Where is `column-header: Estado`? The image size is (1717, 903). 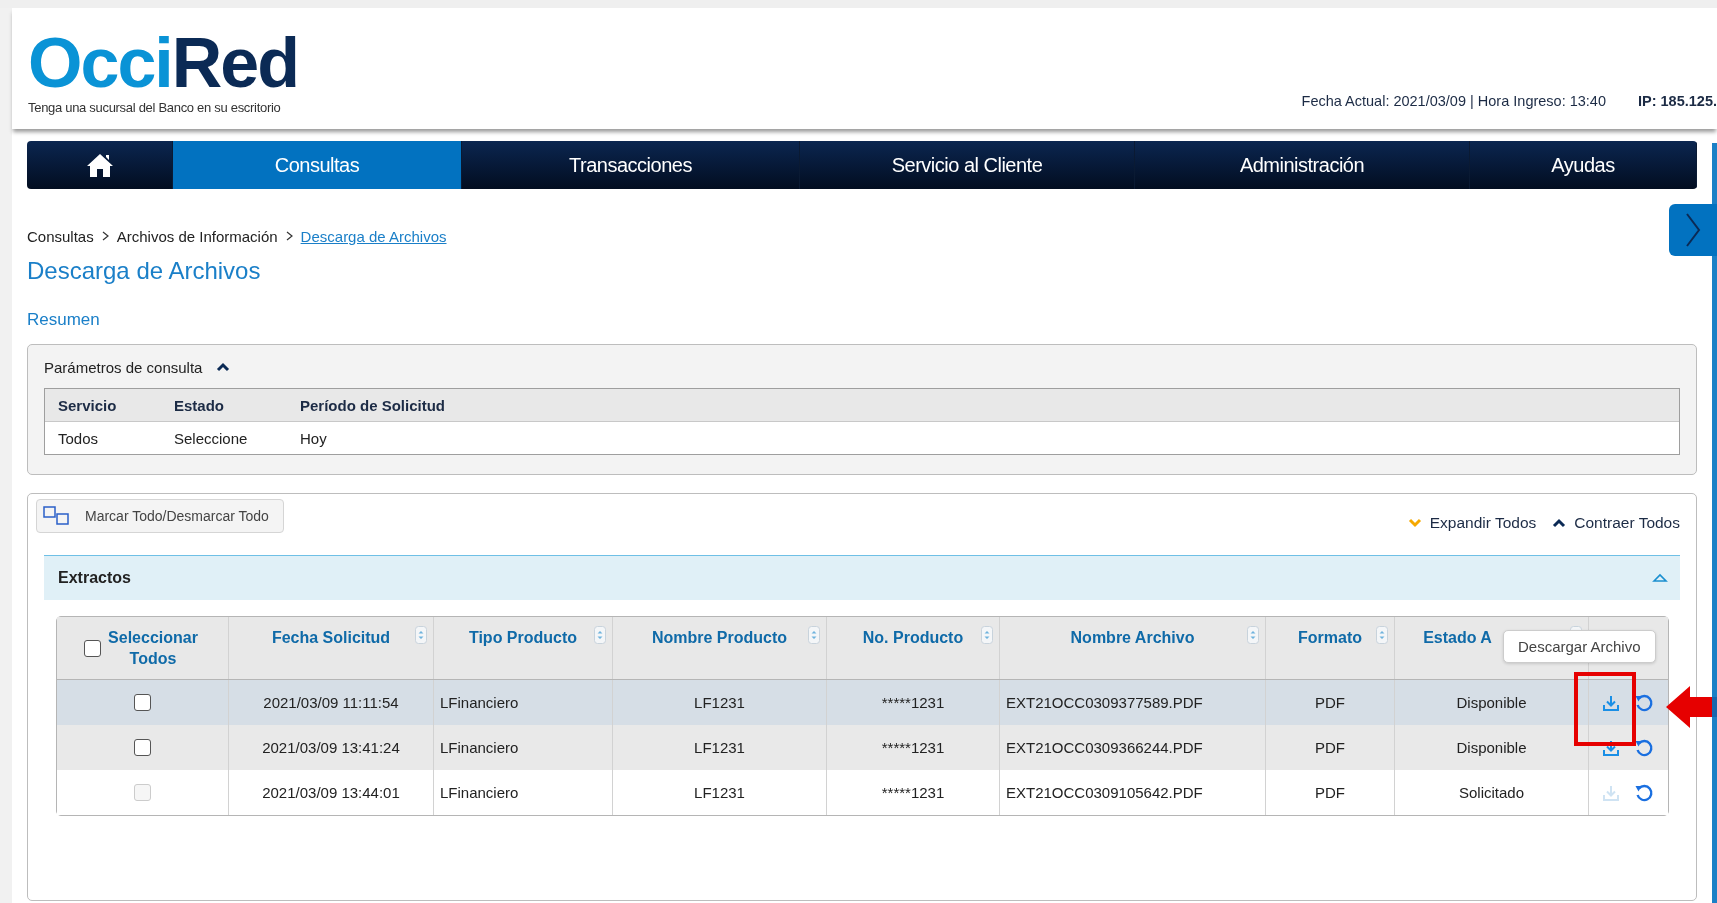
column-header: Estado is located at coordinates (199, 405).